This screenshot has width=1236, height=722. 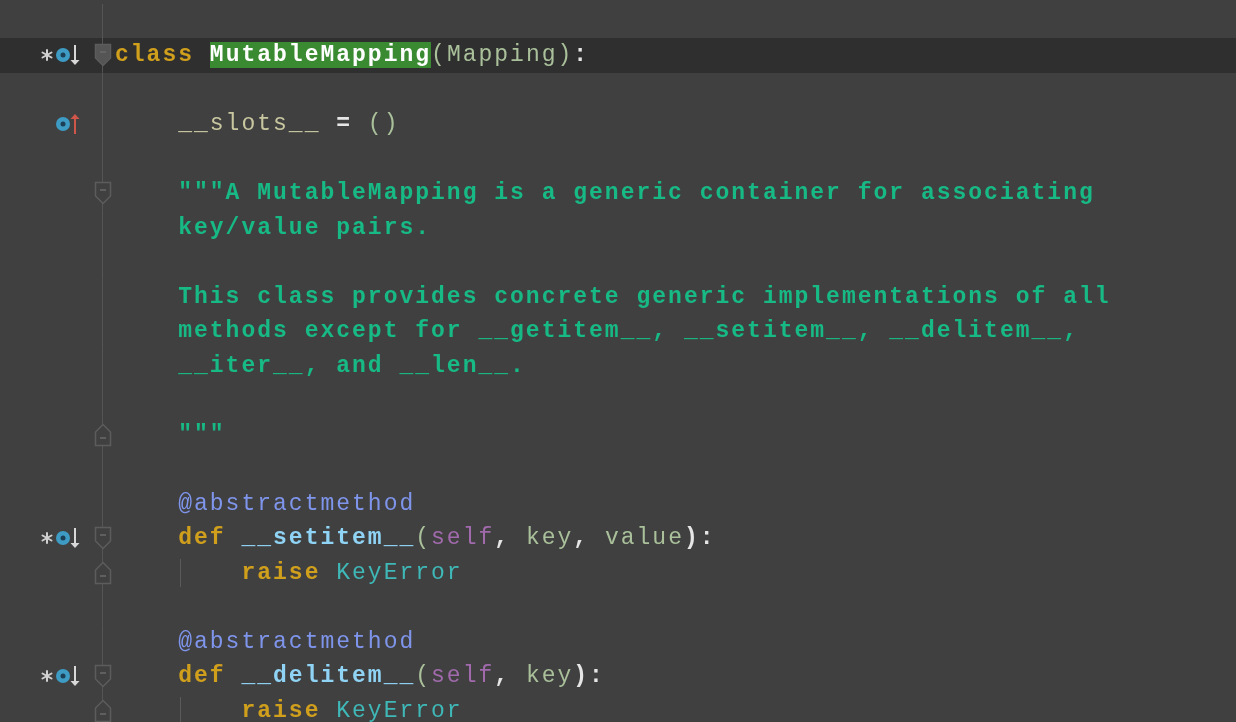 What do you see at coordinates (201, 435) in the screenshot?
I see `code-line: """` at bounding box center [201, 435].